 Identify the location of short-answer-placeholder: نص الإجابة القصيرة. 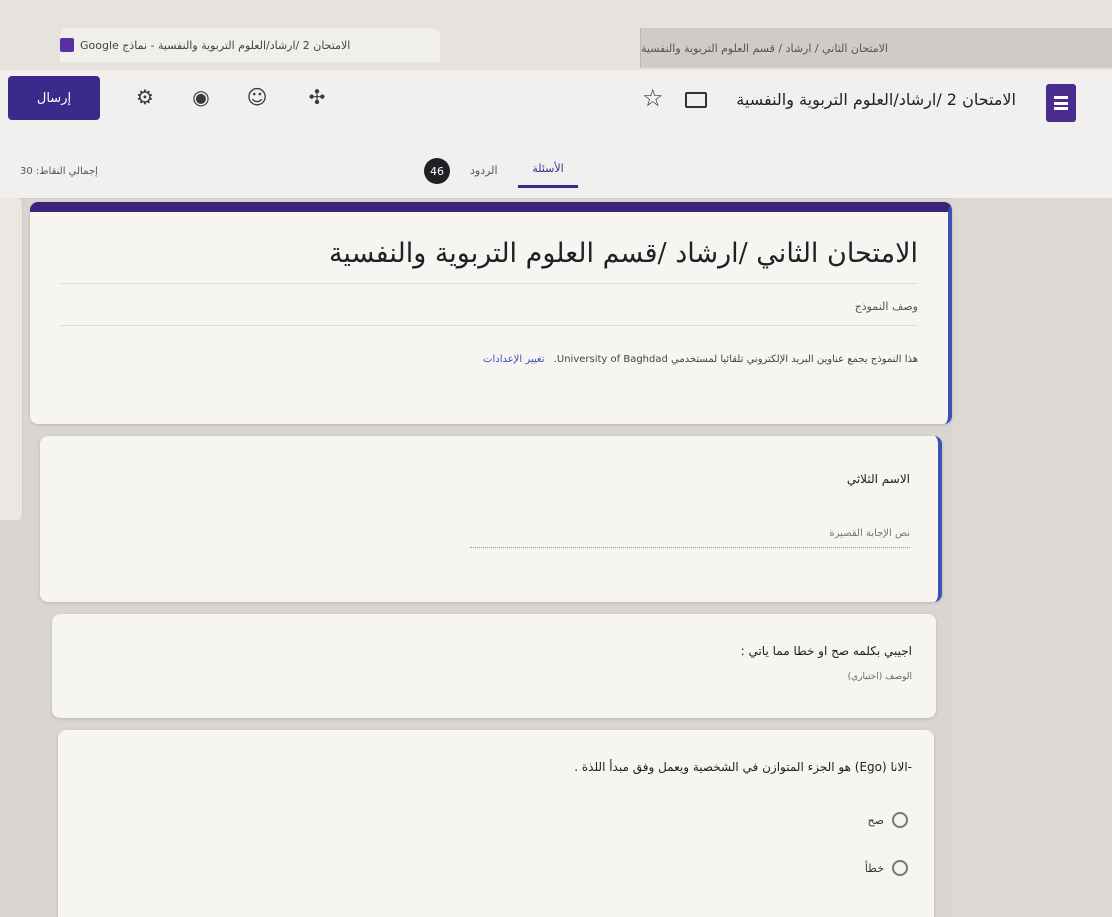
(690, 538).